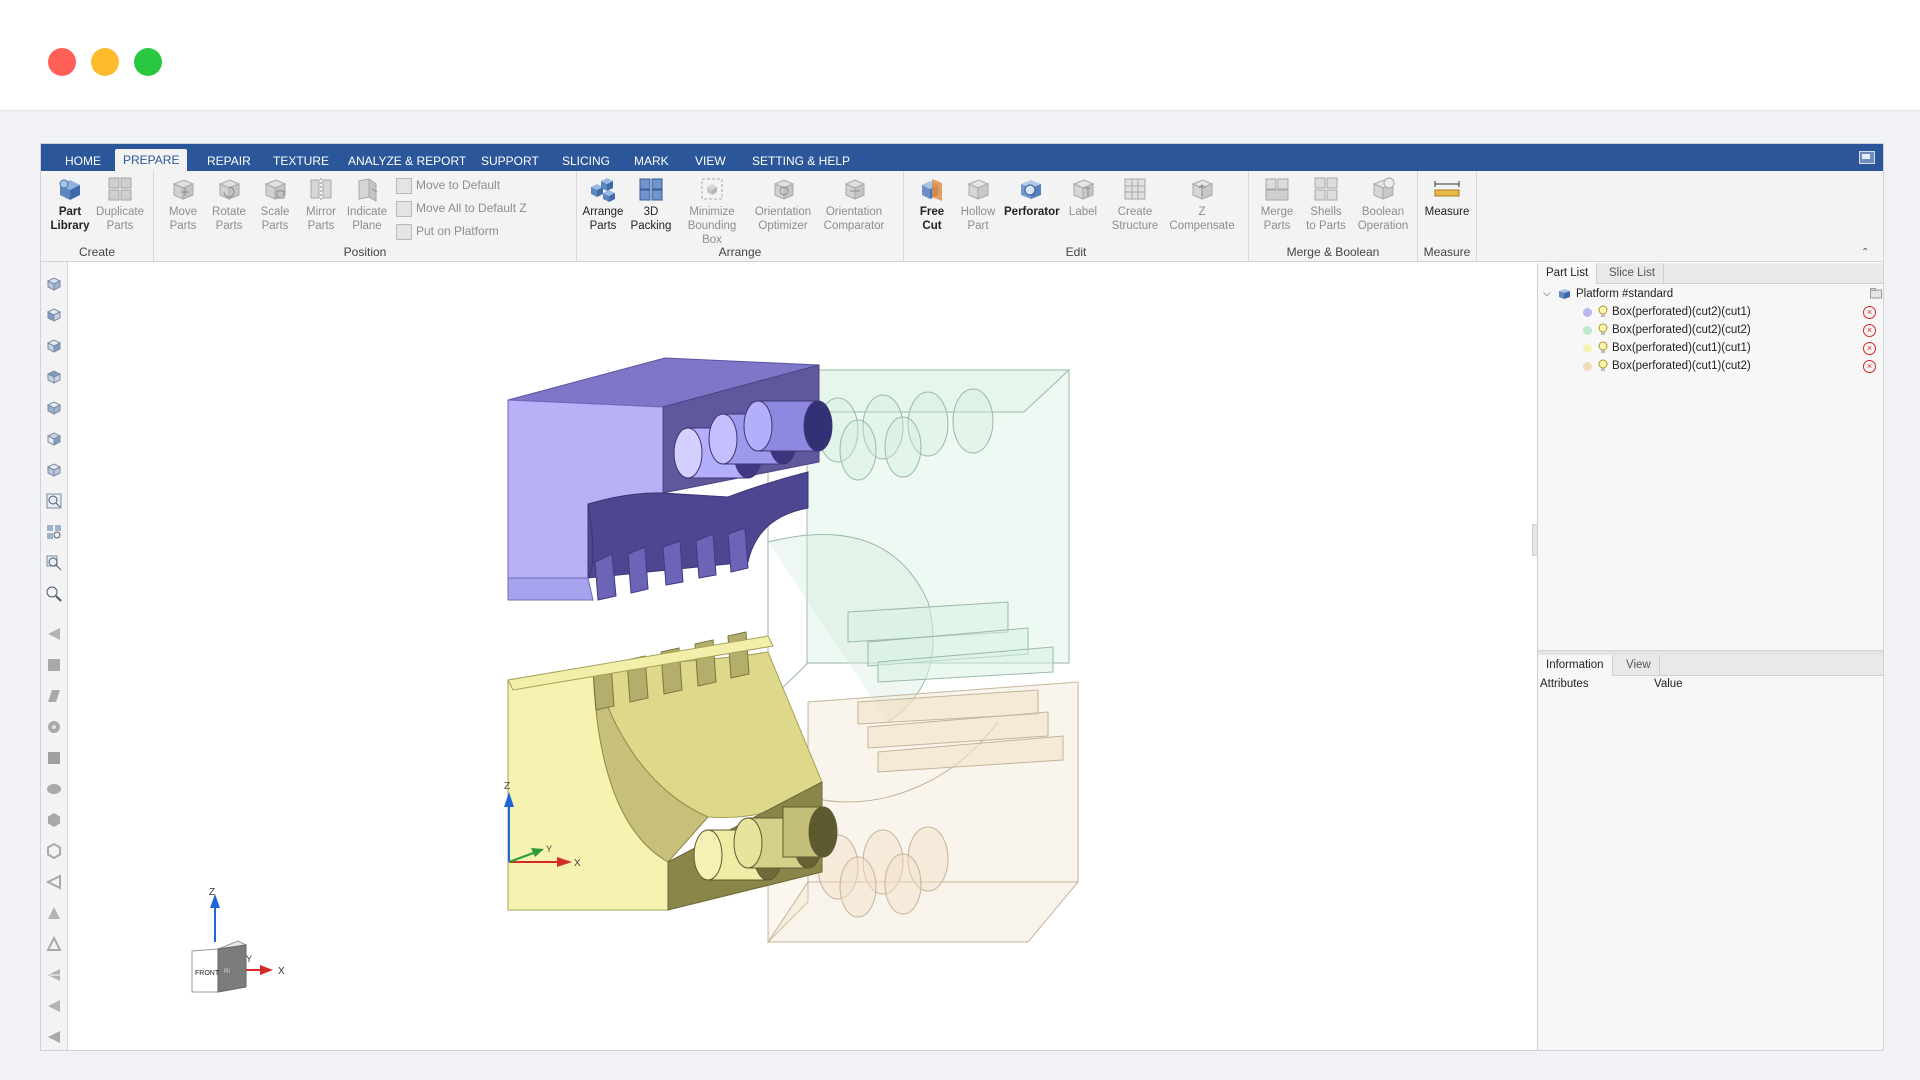 The height and width of the screenshot is (1080, 1920). I want to click on window-layout-icon, so click(1867, 157).